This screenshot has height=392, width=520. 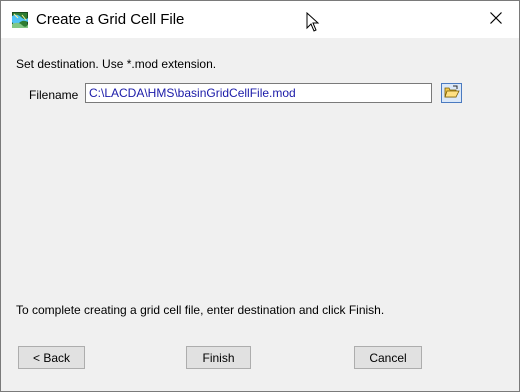 I want to click on back-button: < Back, so click(x=51, y=357).